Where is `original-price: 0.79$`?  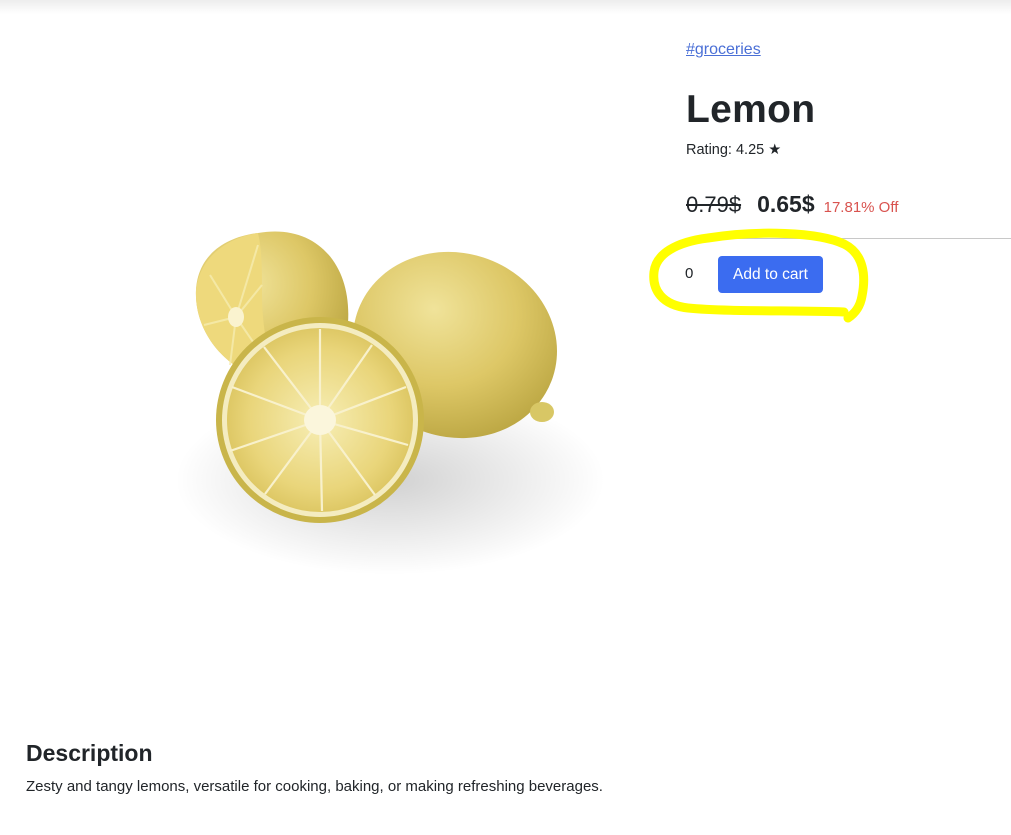 original-price: 0.79$ is located at coordinates (714, 204).